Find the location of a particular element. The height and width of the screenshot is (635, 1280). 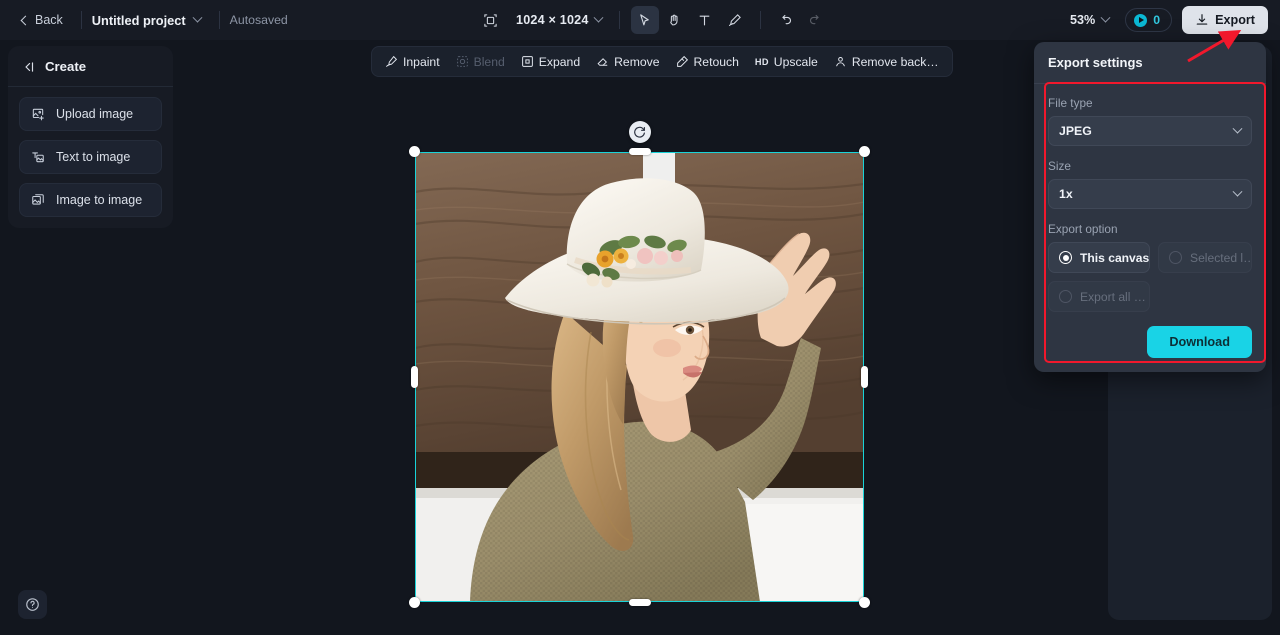

inpaint-icon is located at coordinates (392, 61).